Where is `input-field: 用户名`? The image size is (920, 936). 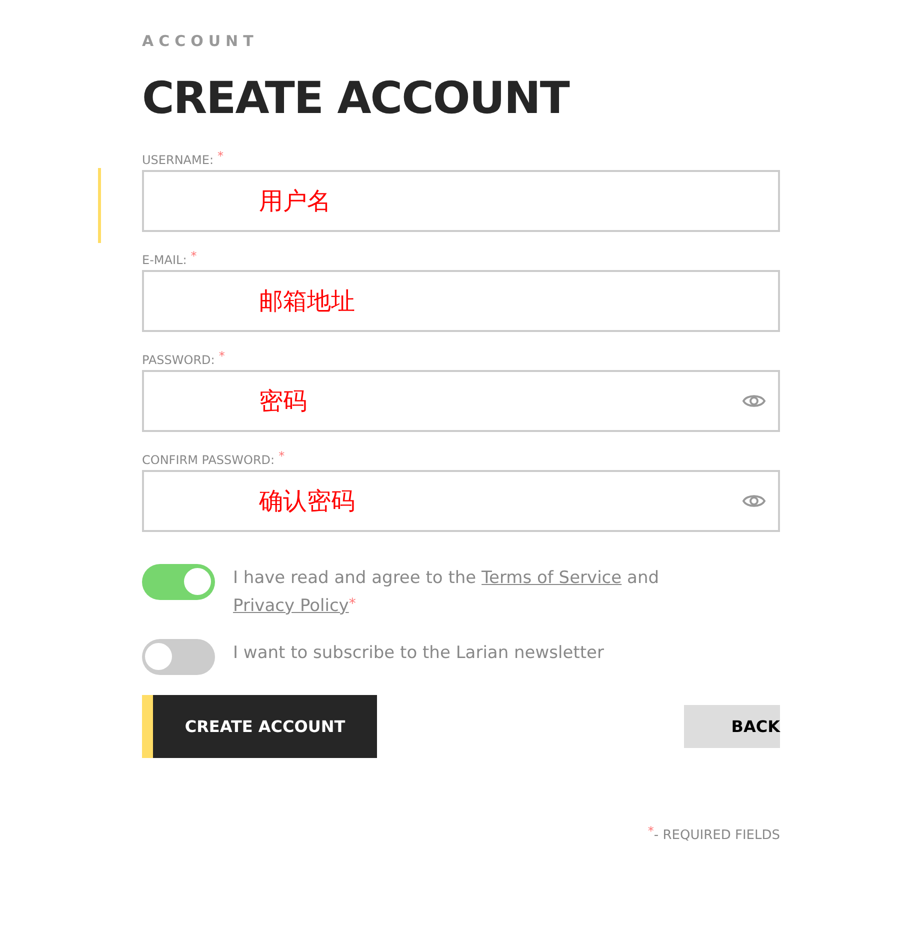 input-field: 用户名 is located at coordinates (461, 201).